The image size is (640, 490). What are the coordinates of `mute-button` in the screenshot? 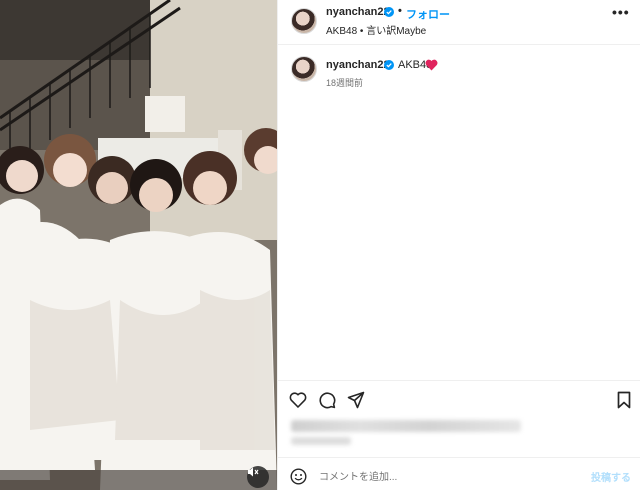 It's located at (258, 477).